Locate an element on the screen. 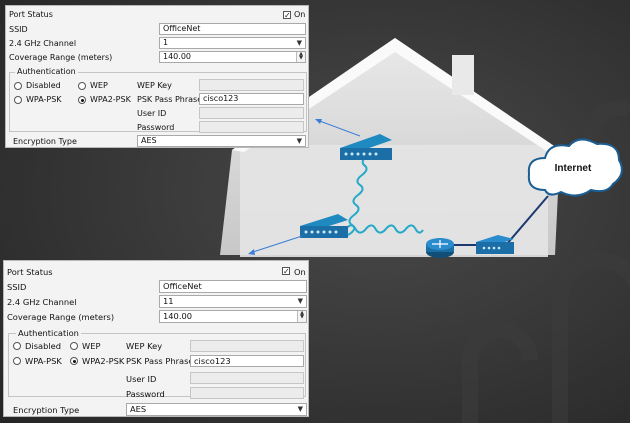 The height and width of the screenshot is (423, 630). channel-value: 1 is located at coordinates (166, 42).